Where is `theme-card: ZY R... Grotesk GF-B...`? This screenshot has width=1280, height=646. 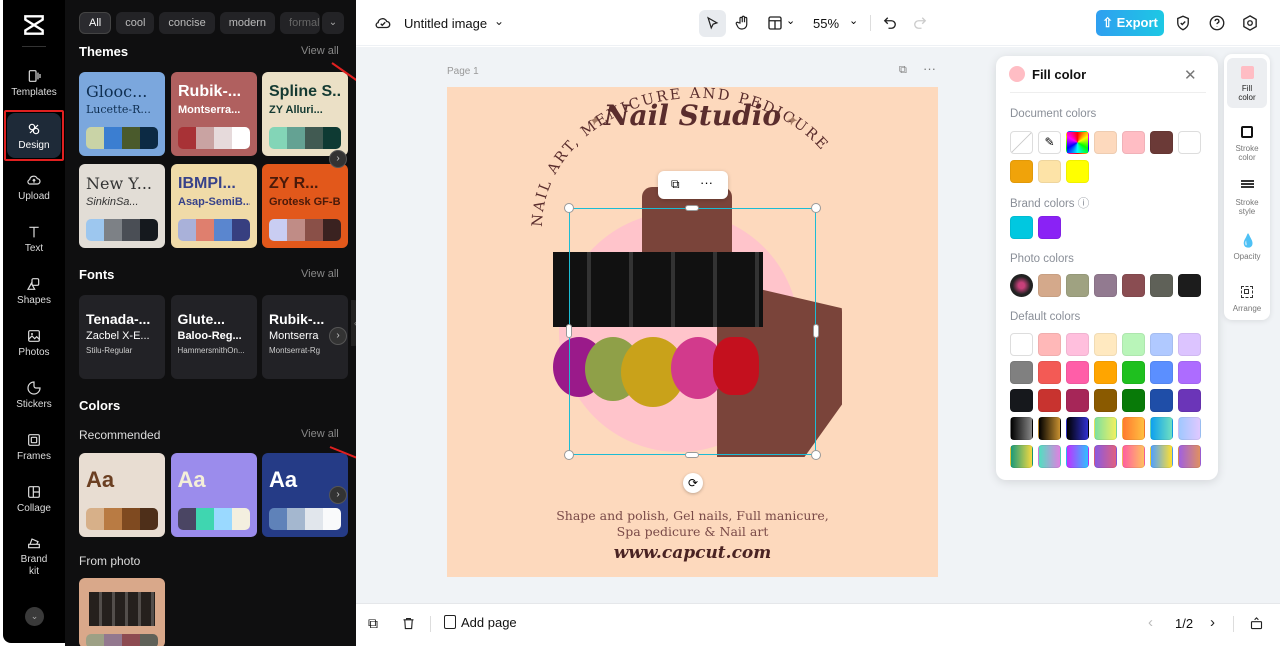 theme-card: ZY R... Grotesk GF-B... is located at coordinates (305, 206).